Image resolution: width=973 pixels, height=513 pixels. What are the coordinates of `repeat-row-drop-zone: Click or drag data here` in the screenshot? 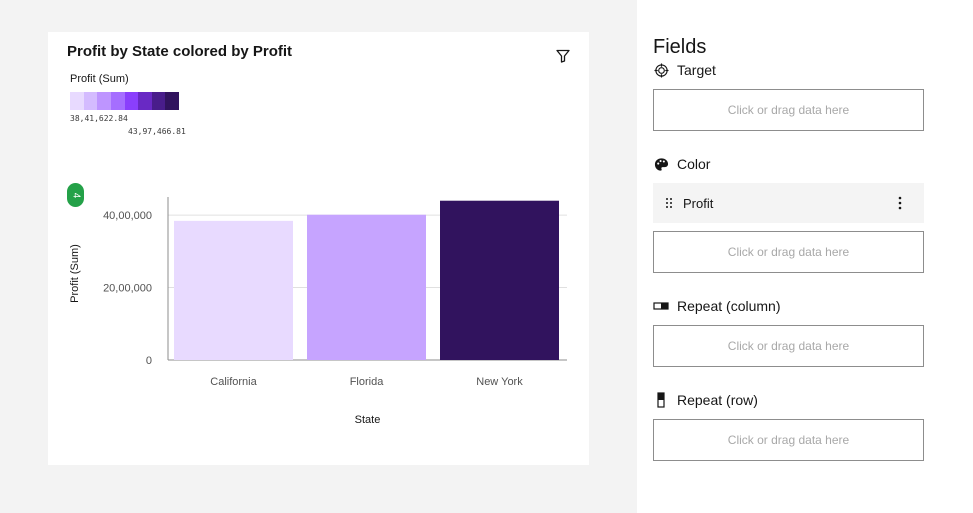 It's located at (788, 440).